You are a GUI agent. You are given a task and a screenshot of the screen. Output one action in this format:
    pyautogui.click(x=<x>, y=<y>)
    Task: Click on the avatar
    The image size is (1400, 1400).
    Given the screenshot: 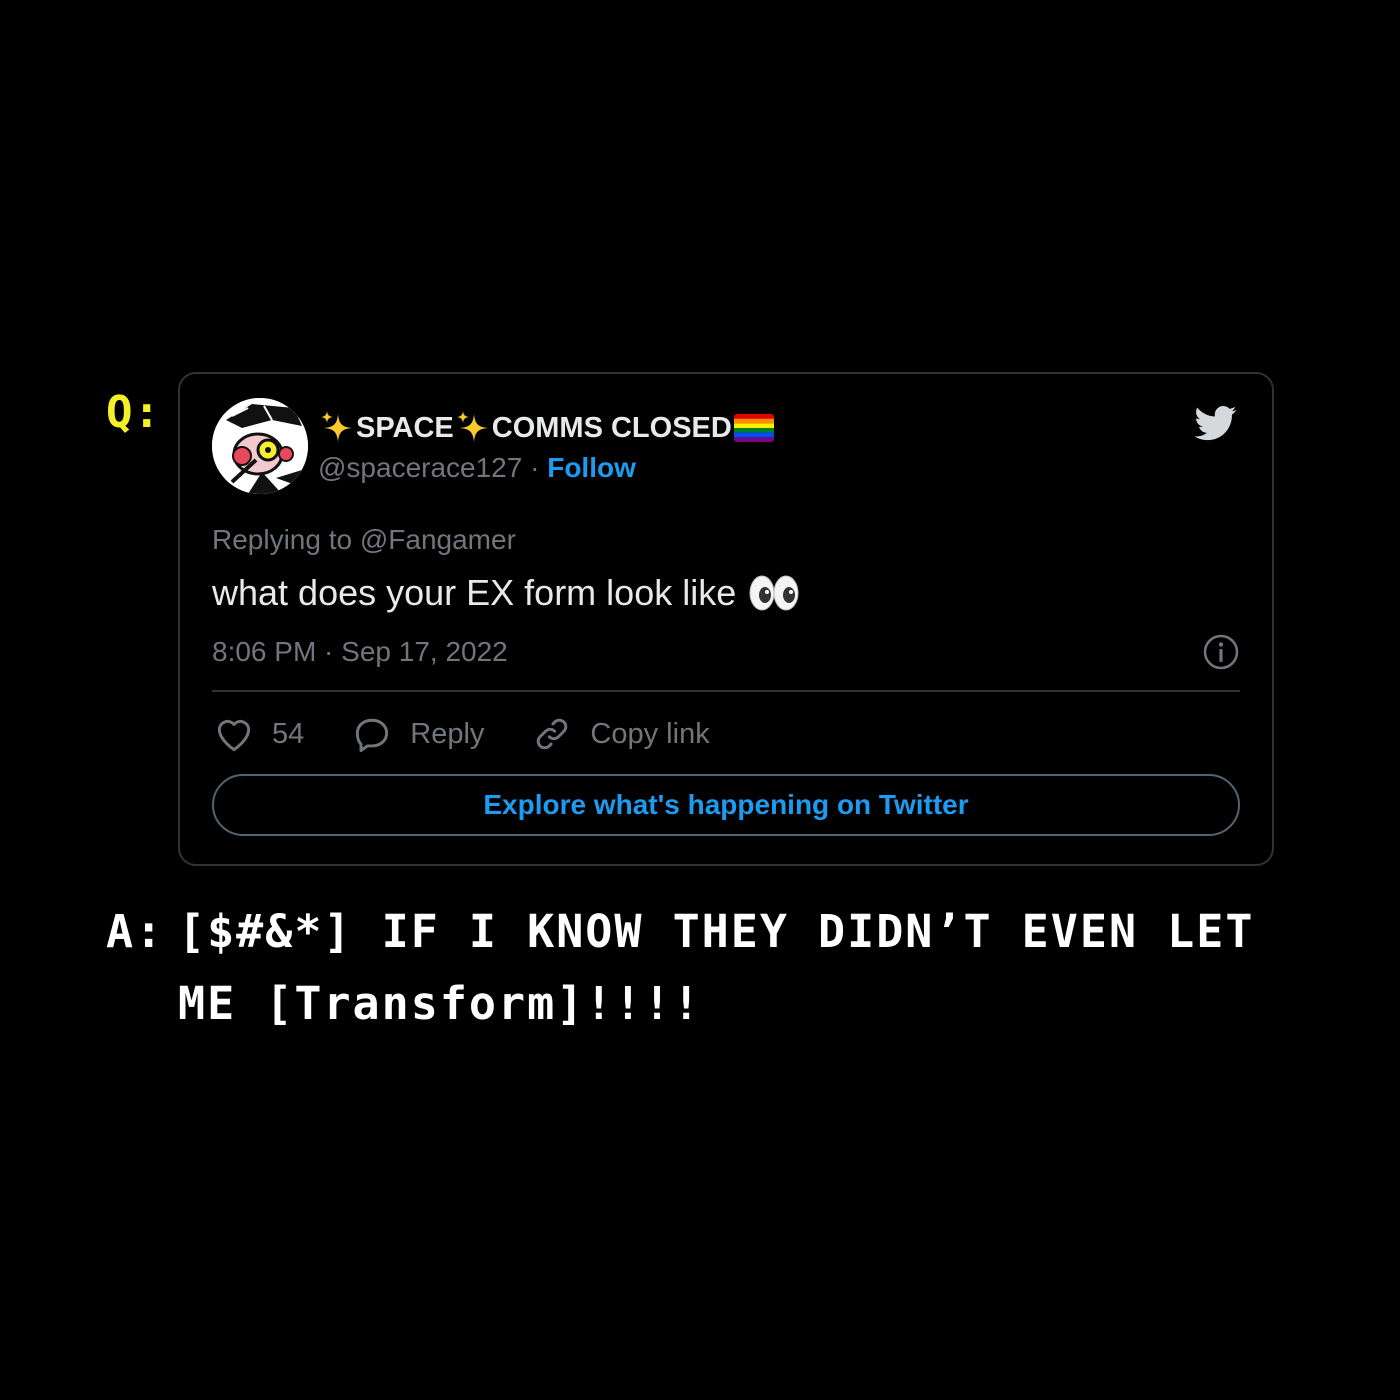 What is the action you would take?
    pyautogui.click(x=260, y=446)
    